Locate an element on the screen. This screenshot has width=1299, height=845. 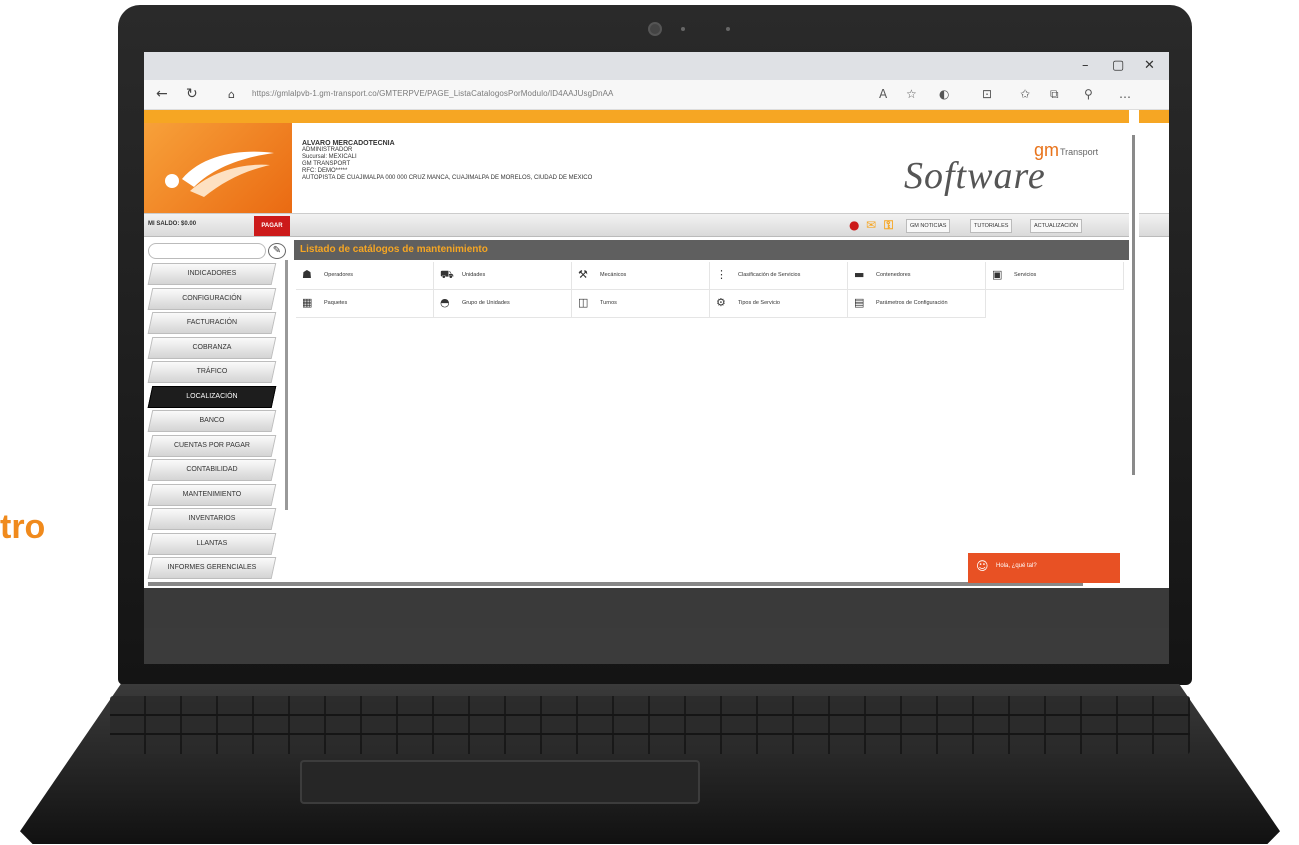
sidebar-item-banco: BANCO is located at coordinates (212, 421).